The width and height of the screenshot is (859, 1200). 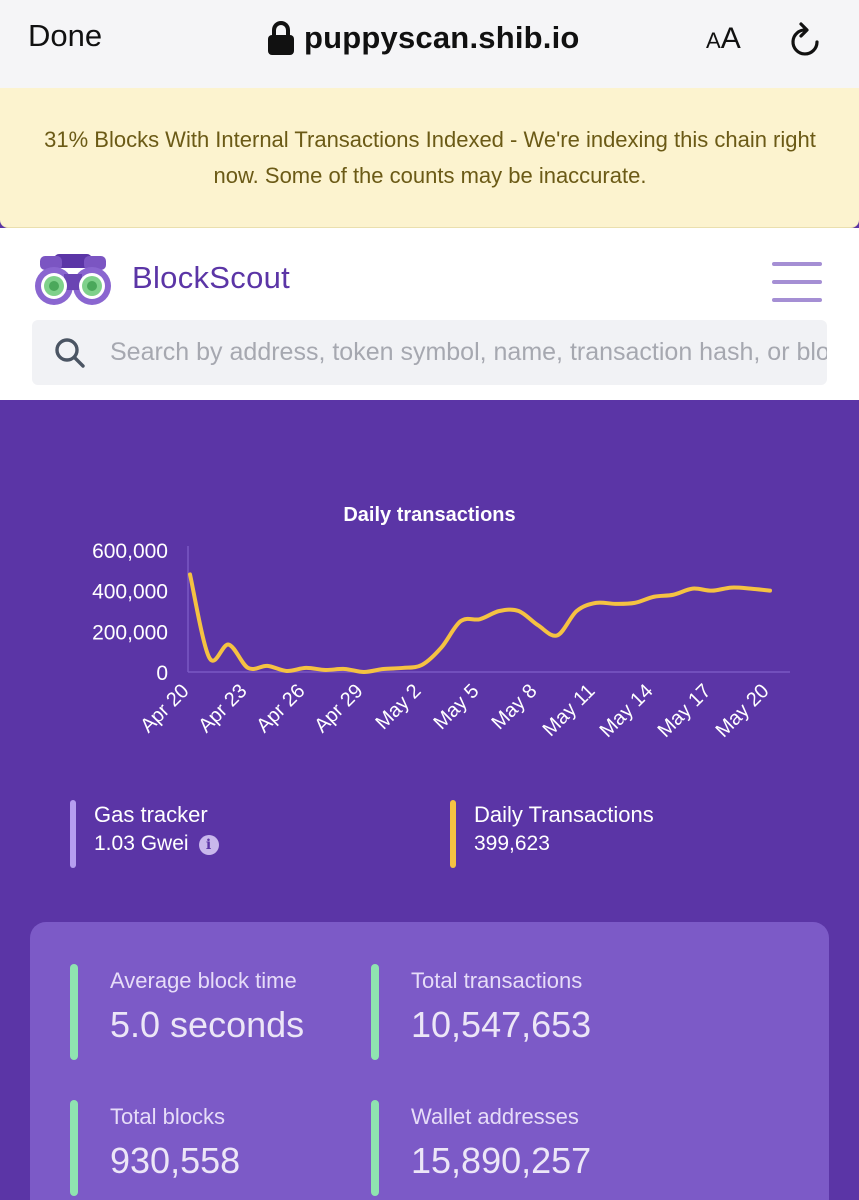 What do you see at coordinates (743, 711) in the screenshot?
I see `x-tick-label: May 20` at bounding box center [743, 711].